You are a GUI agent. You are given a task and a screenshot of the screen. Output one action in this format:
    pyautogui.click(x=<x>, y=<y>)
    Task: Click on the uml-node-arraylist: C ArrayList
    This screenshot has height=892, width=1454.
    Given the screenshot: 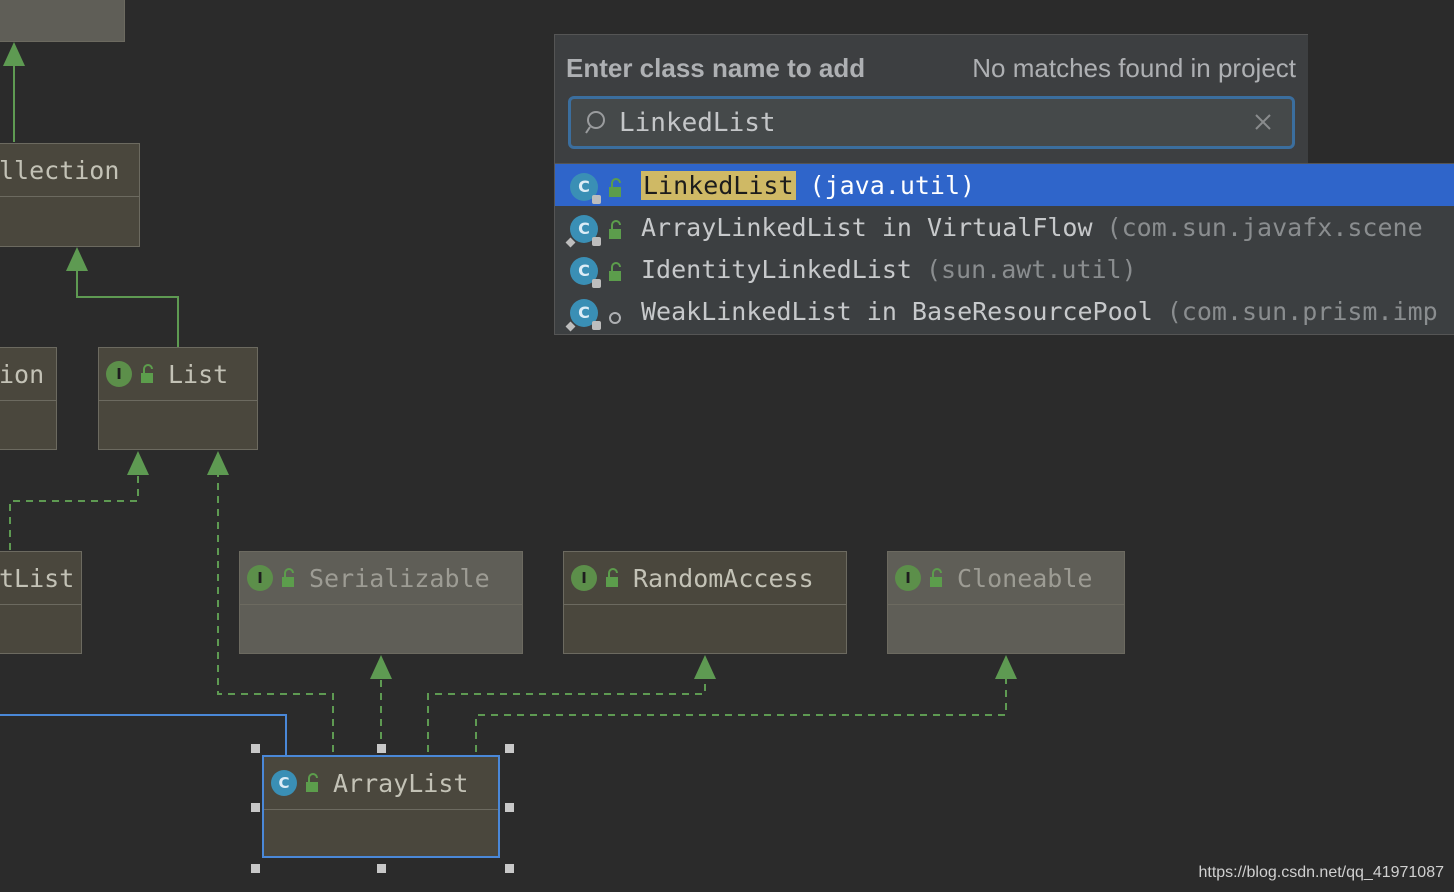 What is the action you would take?
    pyautogui.click(x=381, y=806)
    